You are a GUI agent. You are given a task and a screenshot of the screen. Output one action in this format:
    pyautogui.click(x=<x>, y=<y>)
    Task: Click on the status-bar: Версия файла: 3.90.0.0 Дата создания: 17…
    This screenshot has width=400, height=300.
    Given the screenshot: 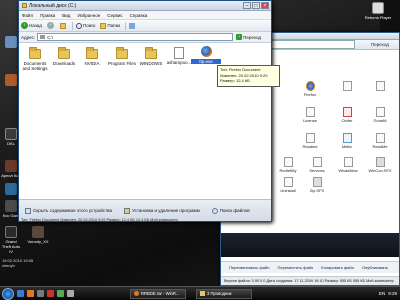 What is the action you would take?
    pyautogui.click(x=310, y=280)
    